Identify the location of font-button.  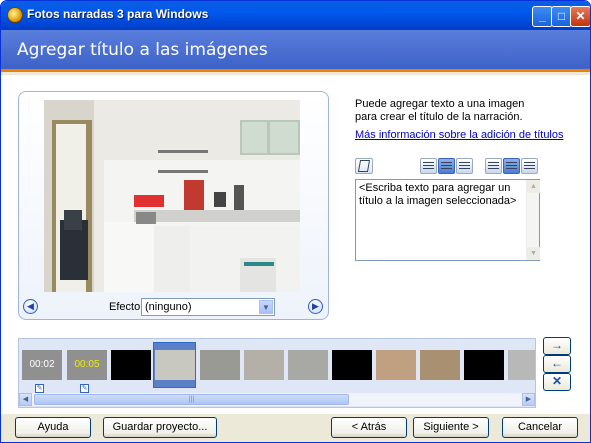
(364, 166).